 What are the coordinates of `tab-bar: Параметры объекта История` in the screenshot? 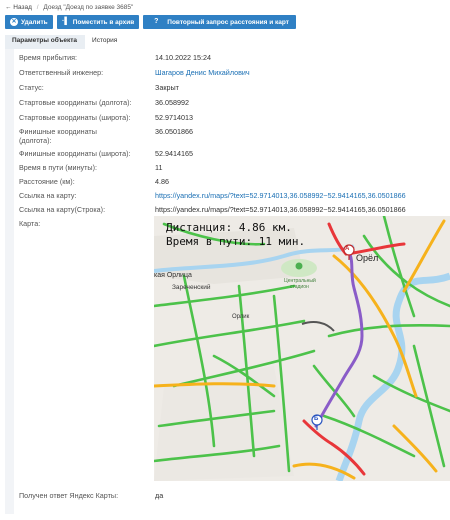 It's located at (65, 42).